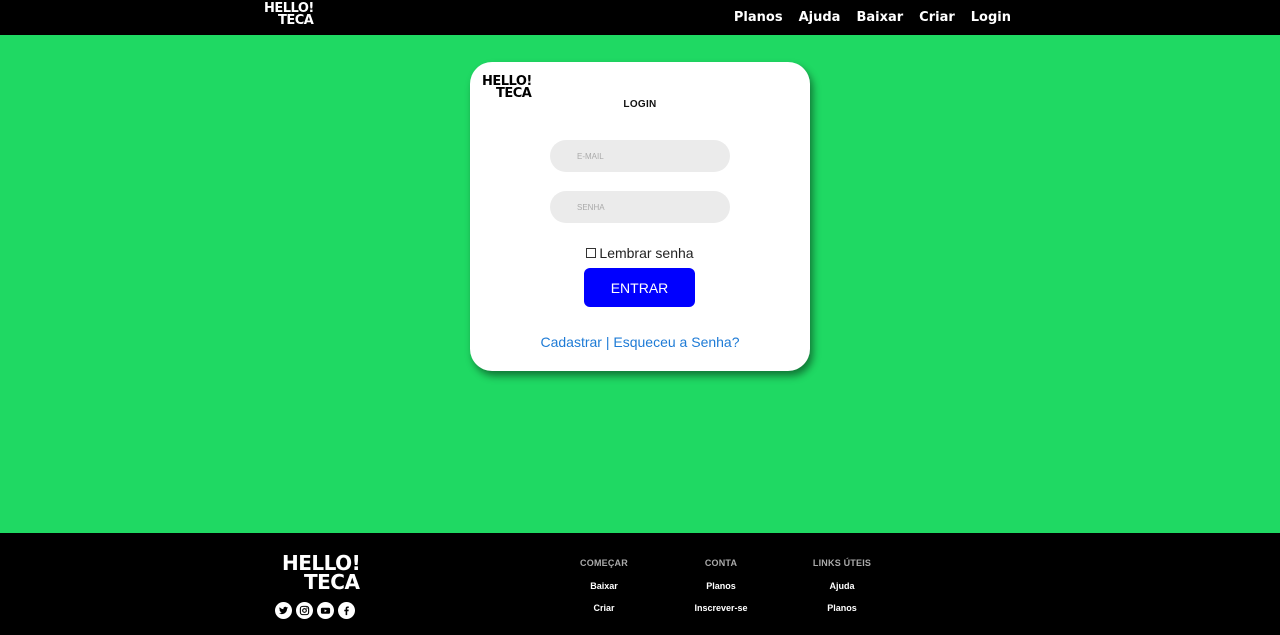 This screenshot has width=1280, height=635. What do you see at coordinates (721, 608) in the screenshot?
I see `footer-link-inscrever: Inscrever-se` at bounding box center [721, 608].